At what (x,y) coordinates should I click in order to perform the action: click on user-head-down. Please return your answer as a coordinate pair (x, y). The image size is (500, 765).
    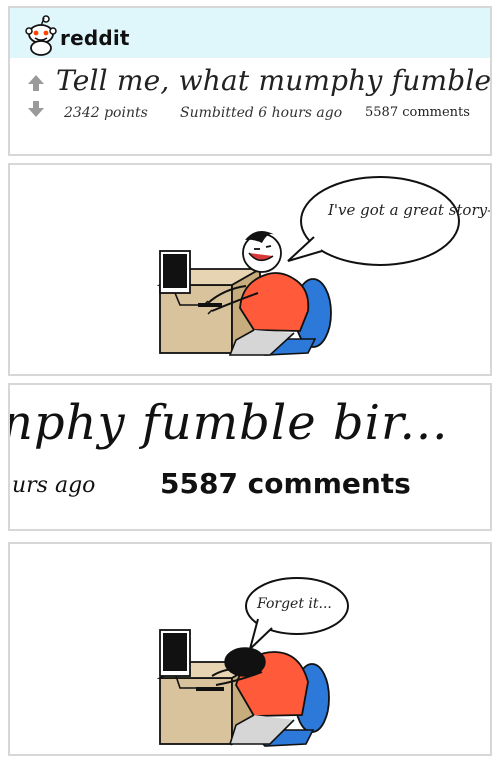
    Looking at the image, I should click on (245, 662).